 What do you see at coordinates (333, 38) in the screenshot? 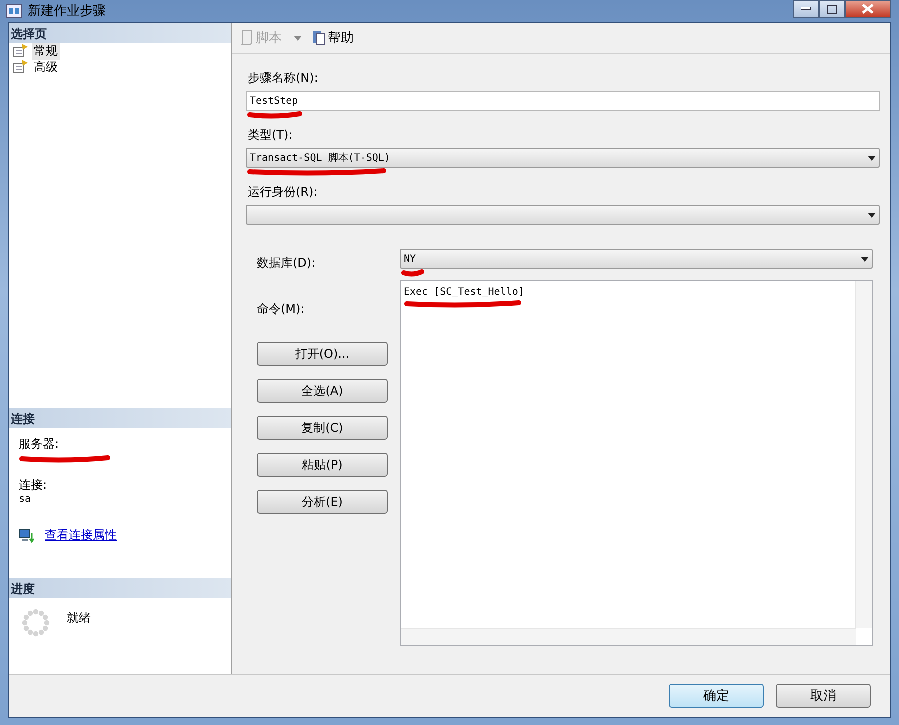
I see `help-button: 帮助` at bounding box center [333, 38].